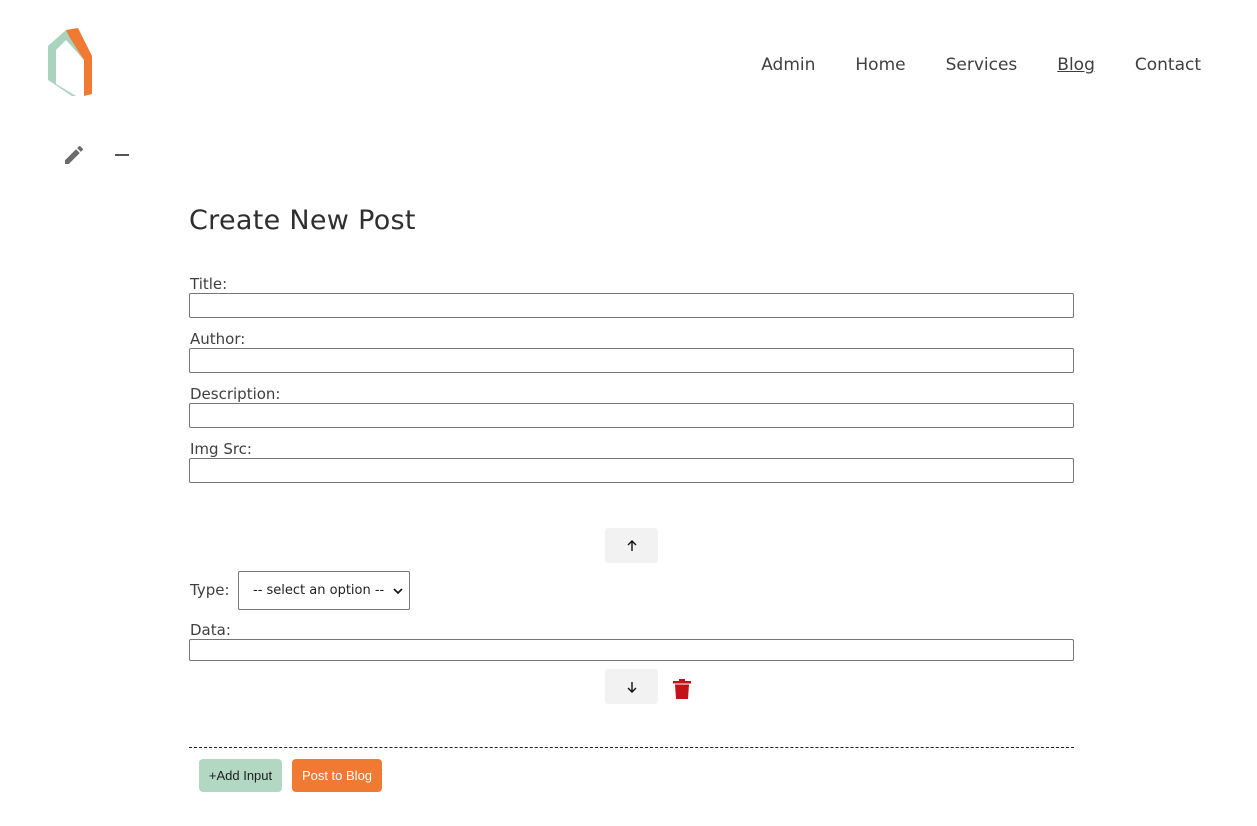 This screenshot has height=826, width=1257. What do you see at coordinates (74, 155) in the screenshot?
I see `pencil-icon` at bounding box center [74, 155].